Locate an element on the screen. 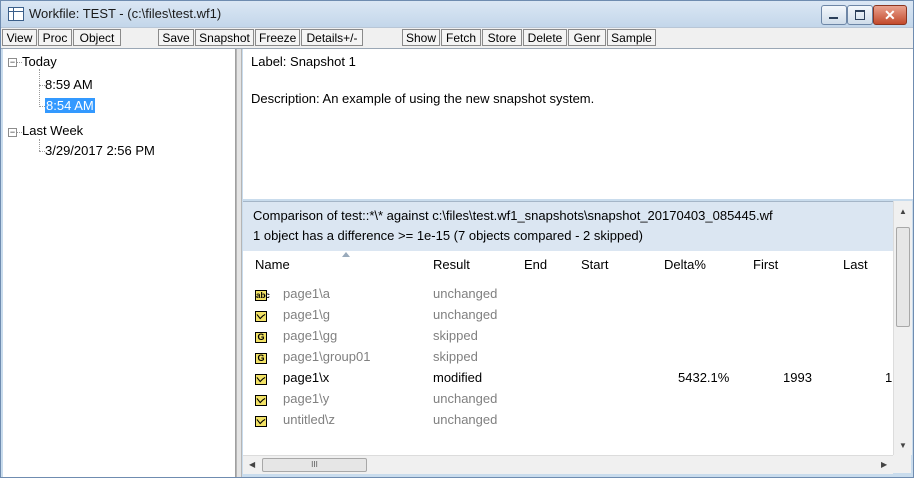 Image resolution: width=914 pixels, height=478 pixels. collapse-last-week-toggle: − is located at coordinates (12, 132).